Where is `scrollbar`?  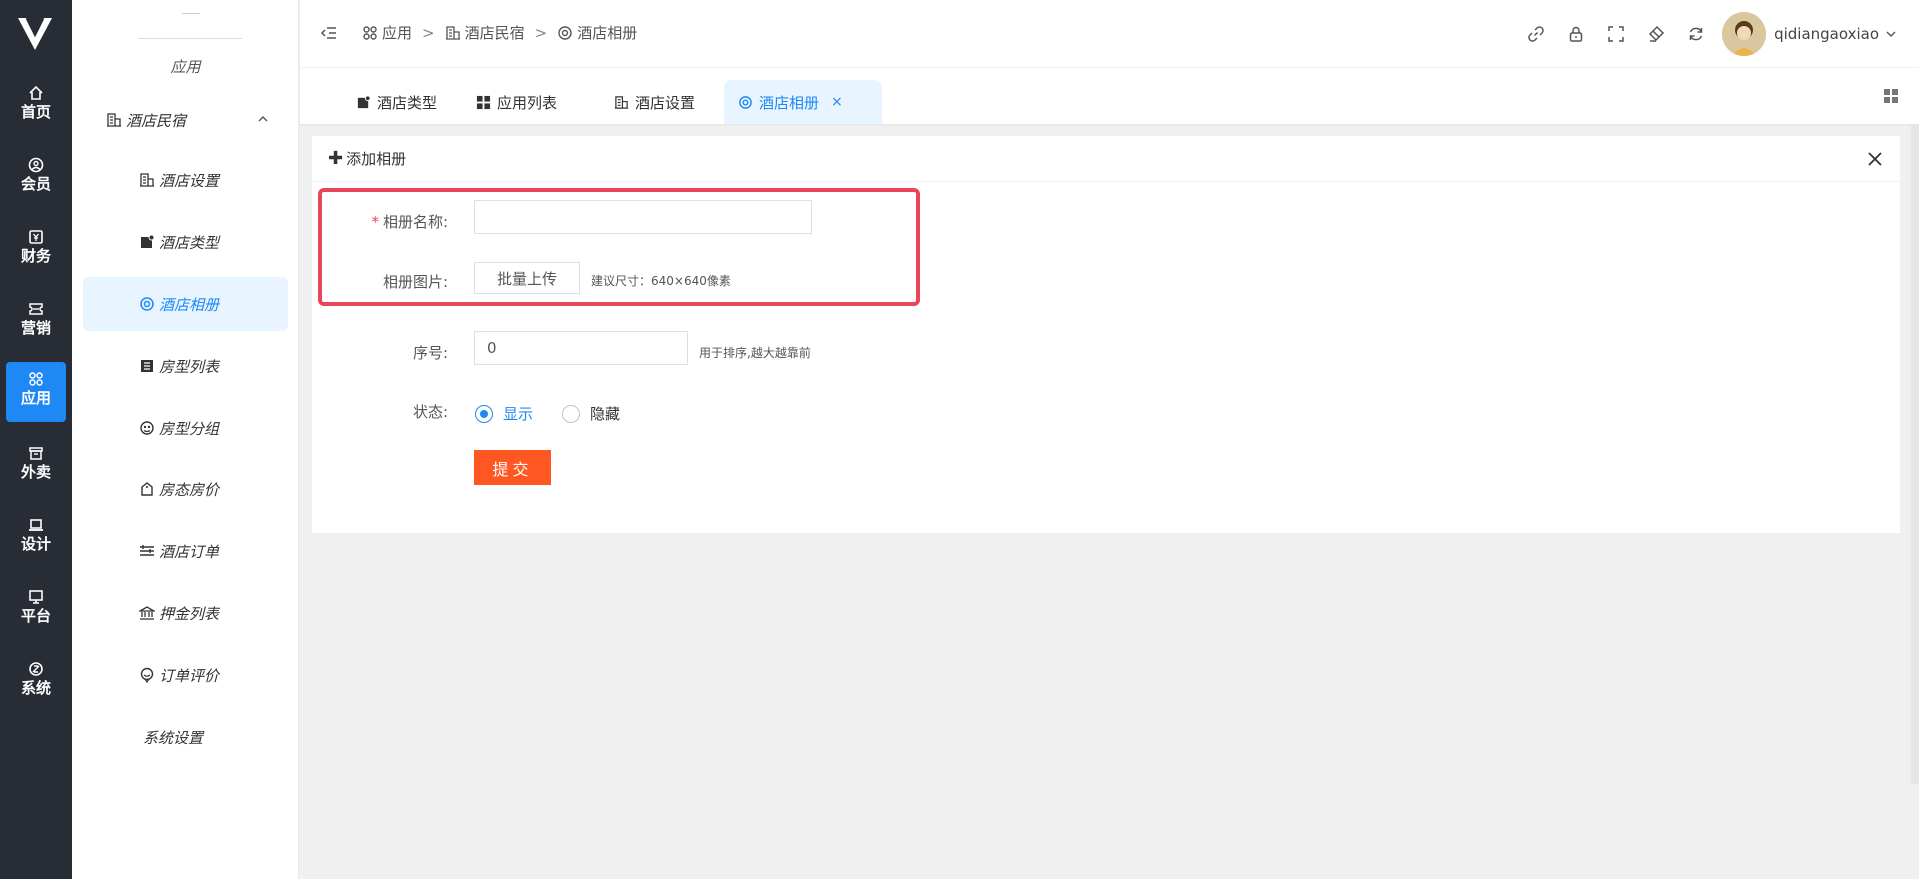
scrollbar is located at coordinates (1915, 454).